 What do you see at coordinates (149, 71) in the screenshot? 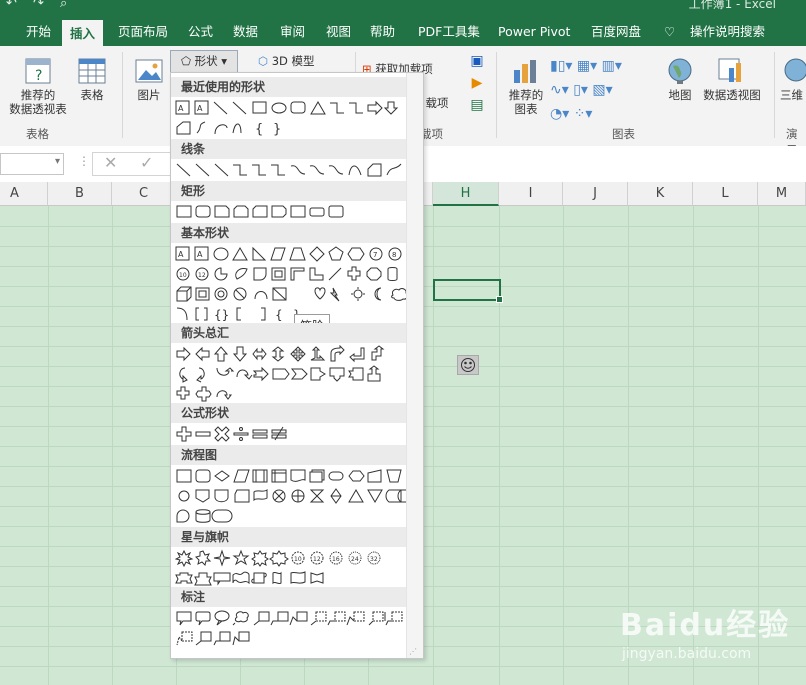
I see `picture-icon` at bounding box center [149, 71].